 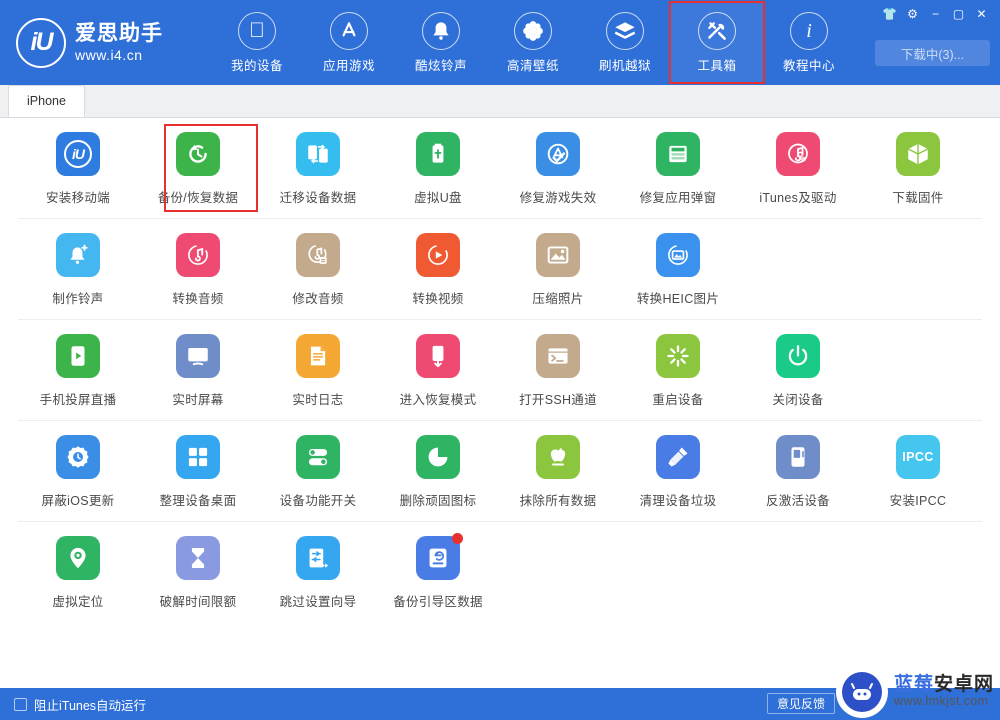 I want to click on tool-item-安装移动端: iU 安装移动端, so click(x=78, y=168).